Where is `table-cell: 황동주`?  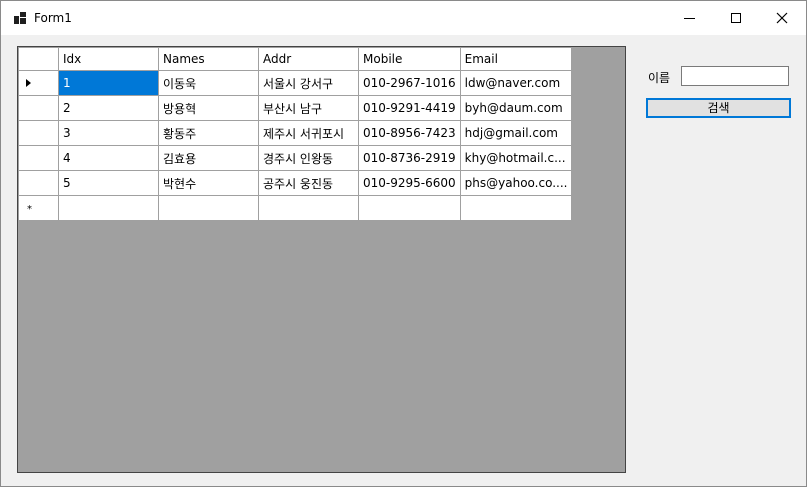 table-cell: 황동주 is located at coordinates (208, 133).